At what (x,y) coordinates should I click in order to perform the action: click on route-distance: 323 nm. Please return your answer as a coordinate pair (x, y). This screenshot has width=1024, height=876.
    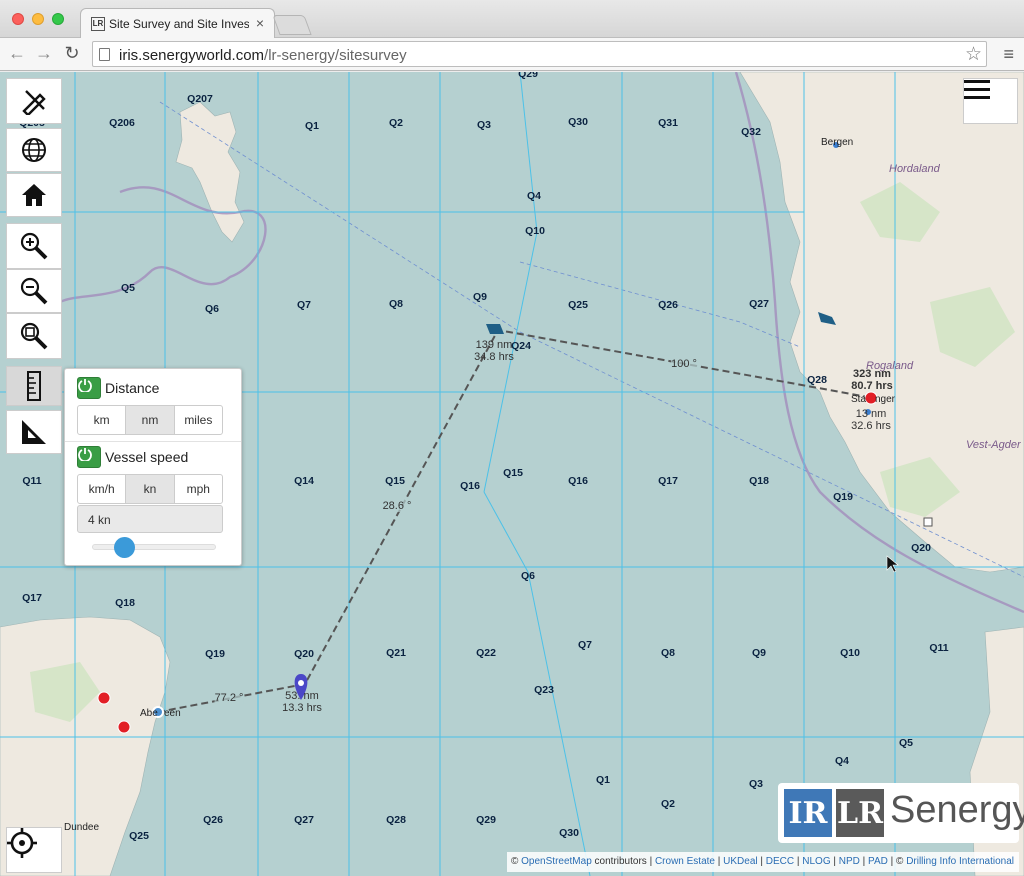
    Looking at the image, I should click on (872, 374).